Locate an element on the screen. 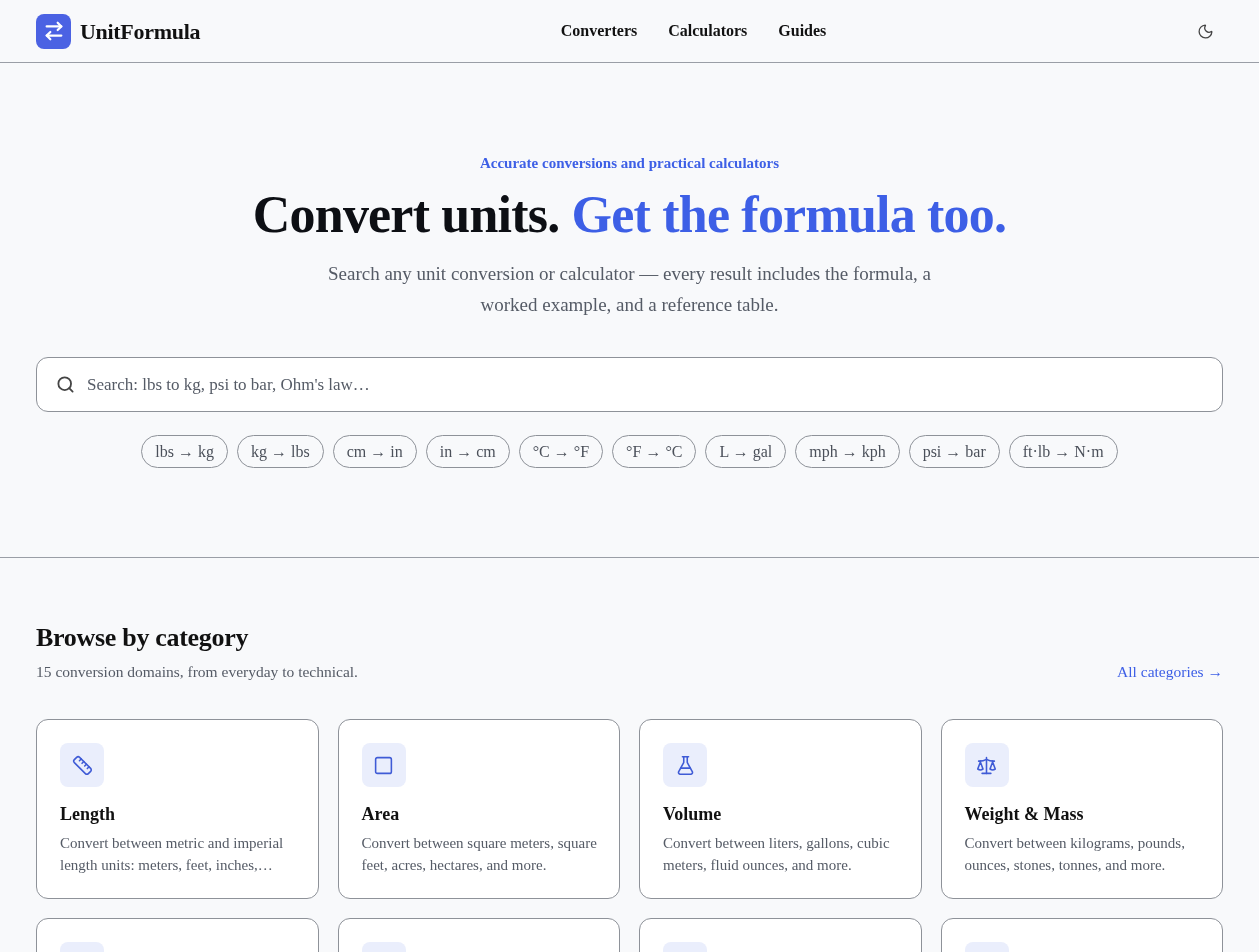 Image resolution: width=1259 pixels, height=952 pixels. card-description: Convert between square meters, square feet, acres, hectares, and more. is located at coordinates (479, 854).